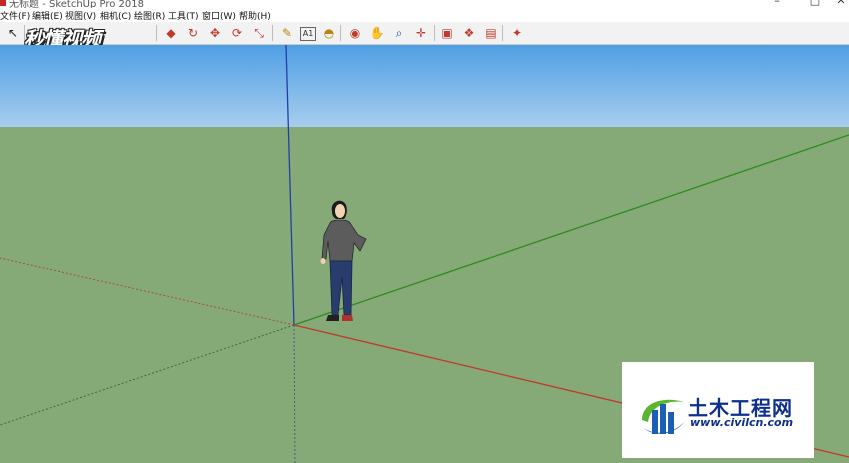 The image size is (849, 463). Describe the element at coordinates (15, 15) in the screenshot. I see `menu-file: 文件(F)` at that location.